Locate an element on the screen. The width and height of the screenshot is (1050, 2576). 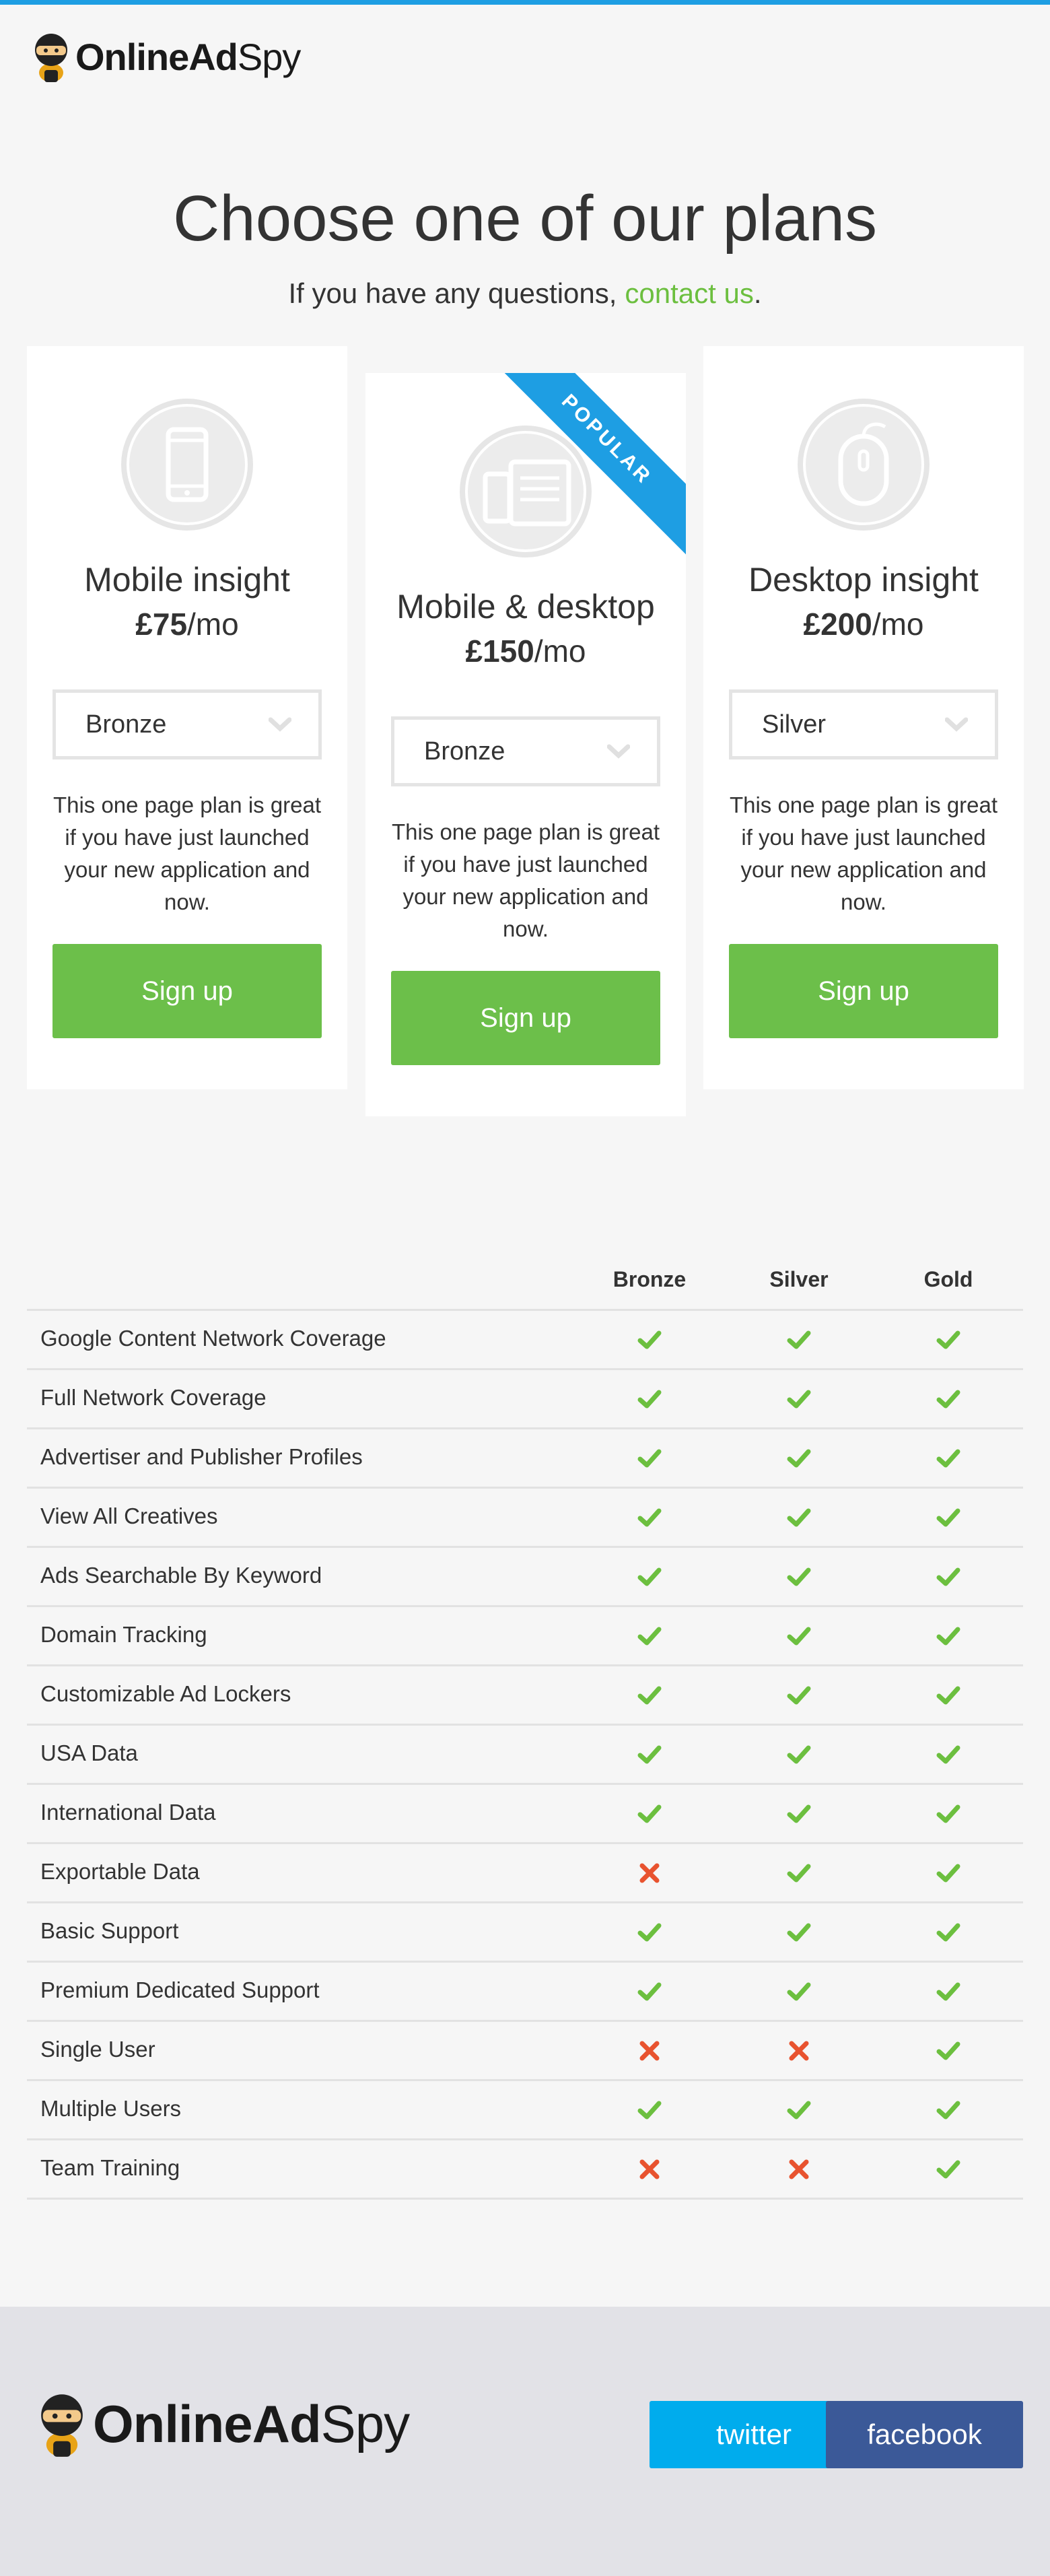
mobile-phone-icon is located at coordinates (187, 465).